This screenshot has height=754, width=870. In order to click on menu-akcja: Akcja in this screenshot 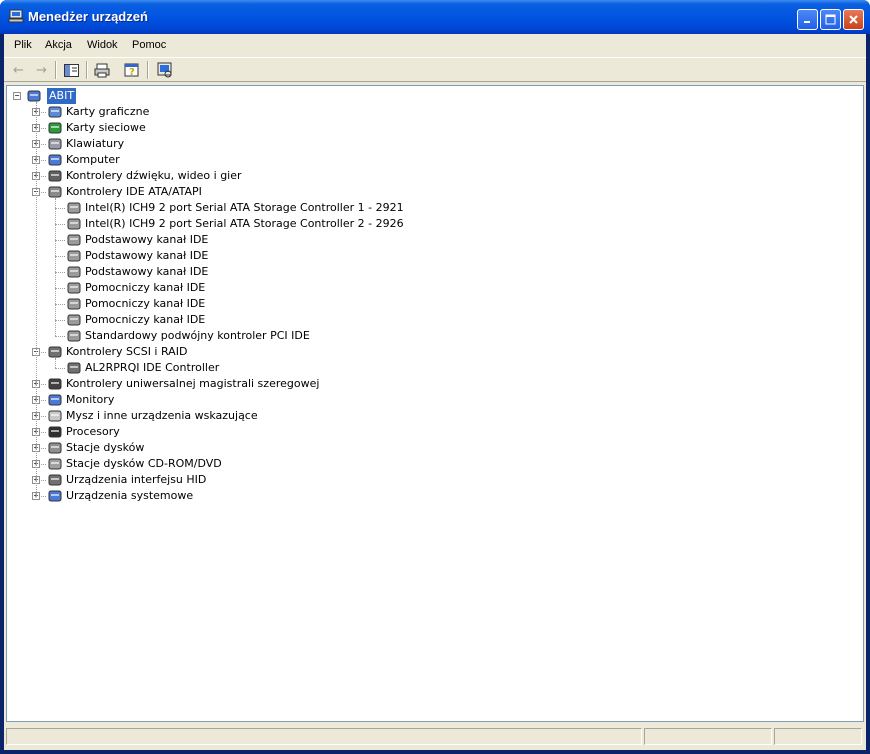, I will do `click(58, 45)`.